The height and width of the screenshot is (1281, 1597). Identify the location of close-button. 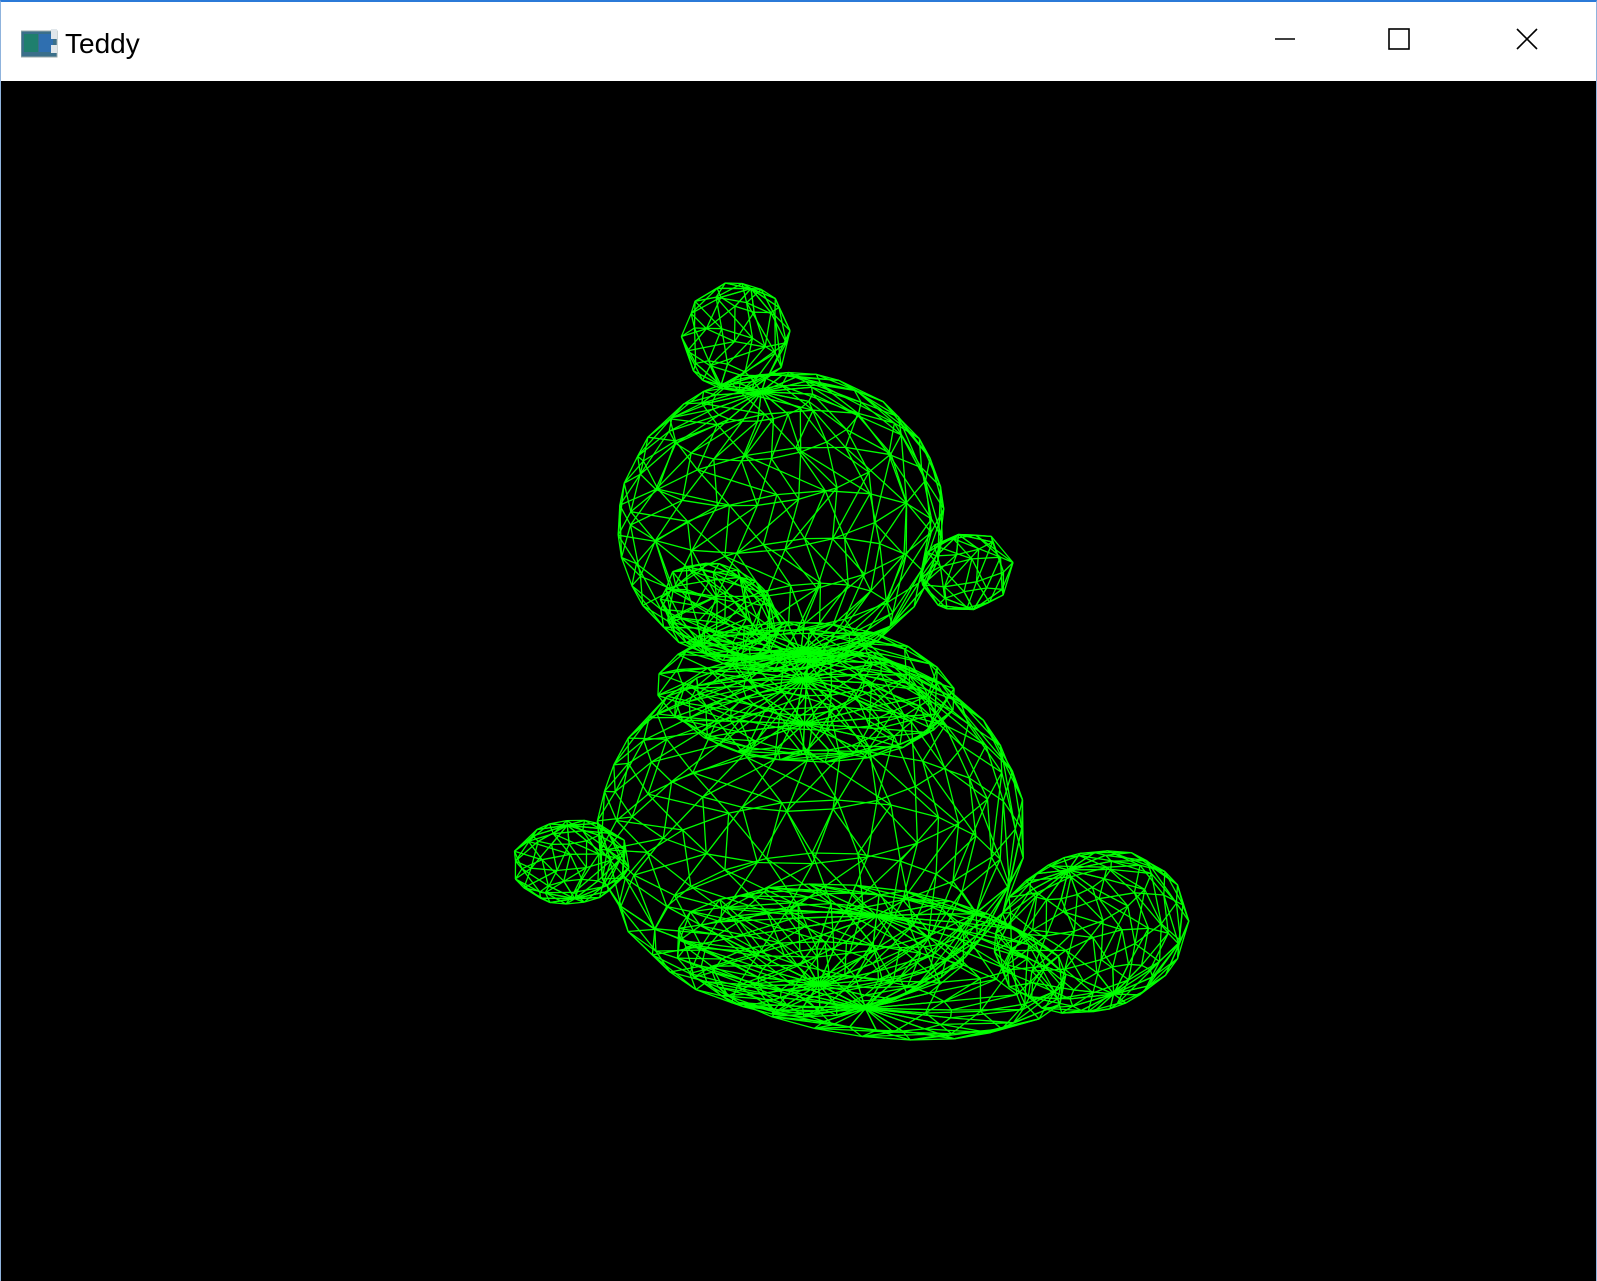
(1526, 41).